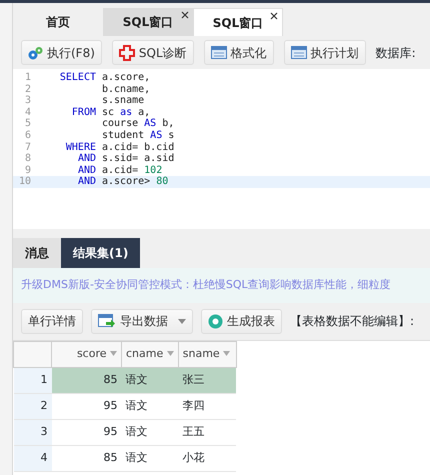 The width and height of the screenshot is (430, 475). What do you see at coordinates (28, 170) in the screenshot?
I see `line-number: 9` at bounding box center [28, 170].